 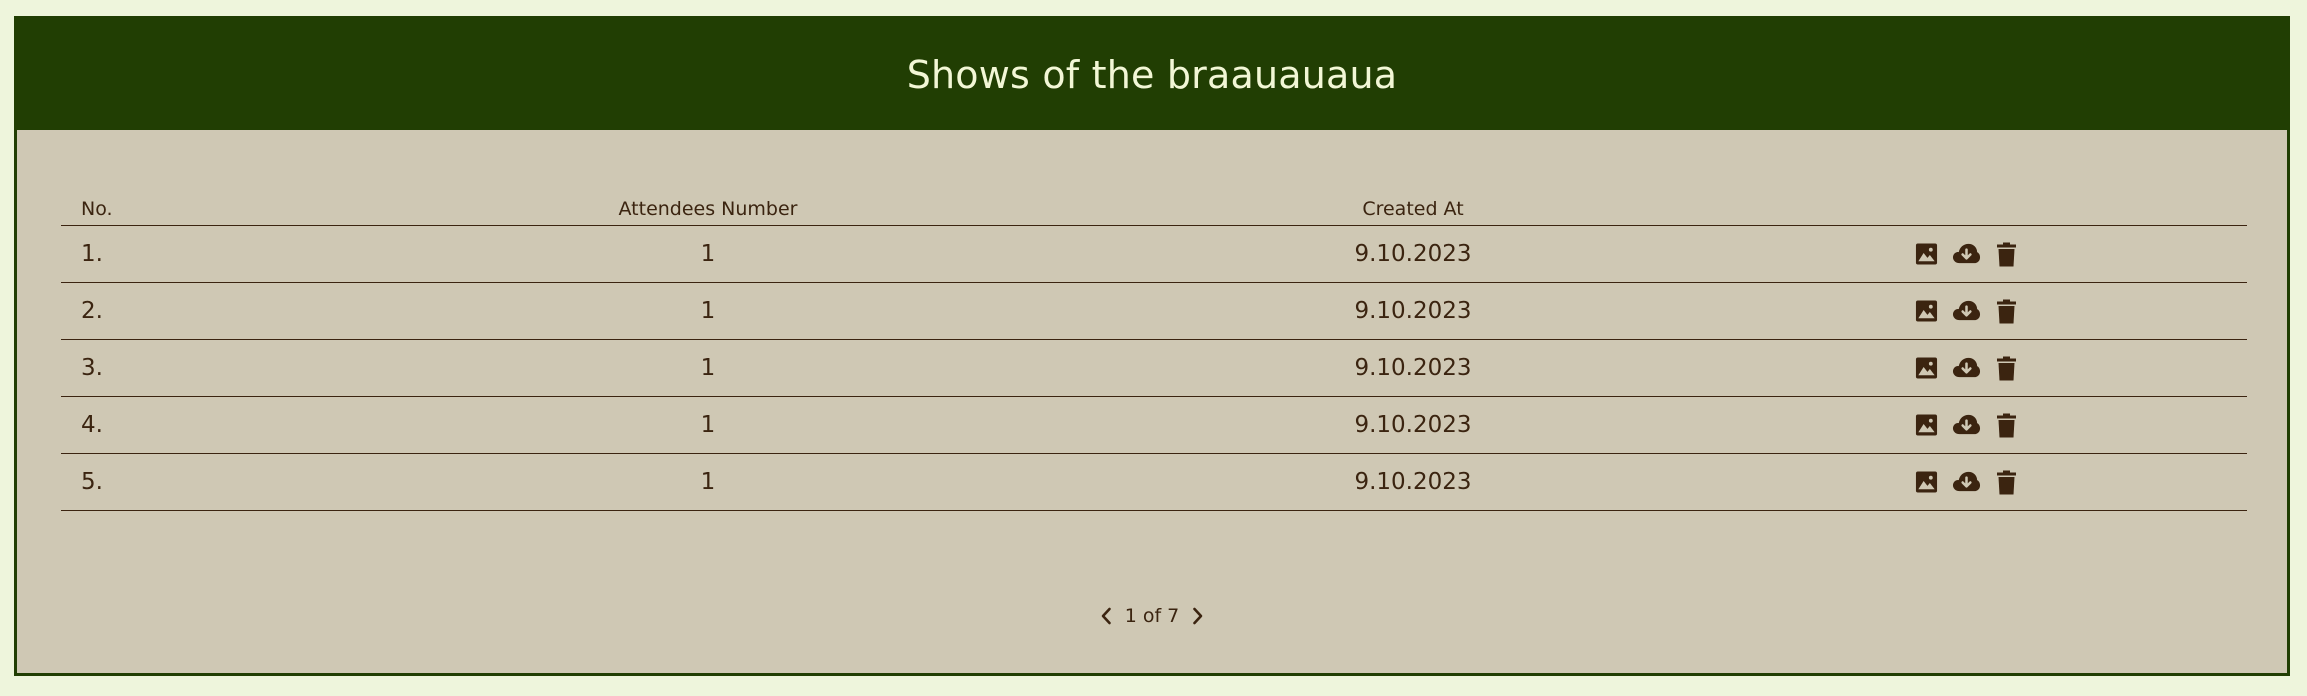 I want to click on chevron-right-icon, so click(x=1198, y=616).